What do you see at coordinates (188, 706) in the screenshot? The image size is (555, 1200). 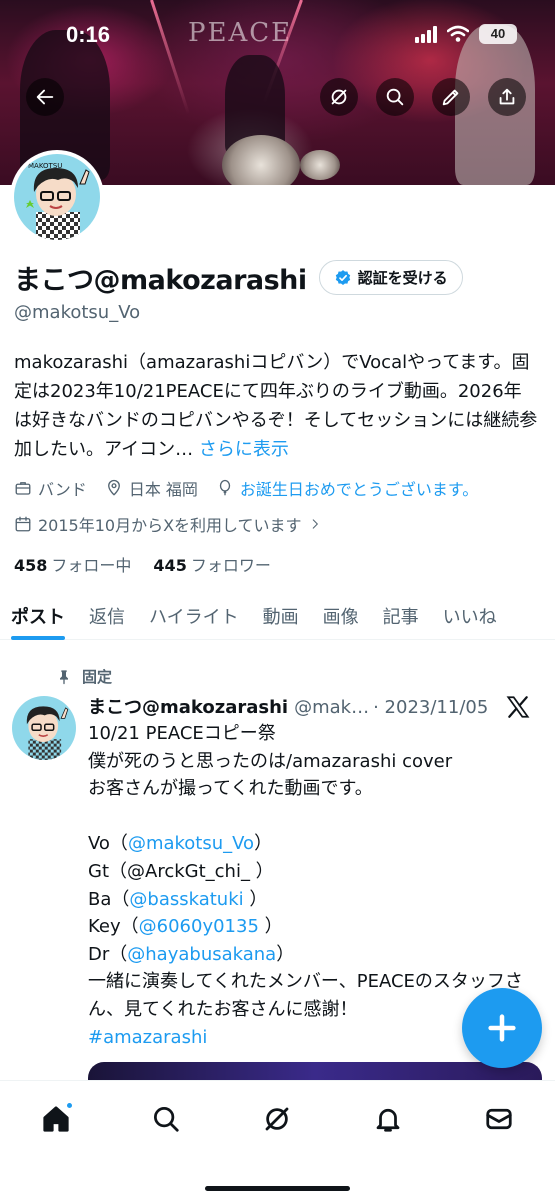 I see `tweet-author-name: まこつ@makozarashi` at bounding box center [188, 706].